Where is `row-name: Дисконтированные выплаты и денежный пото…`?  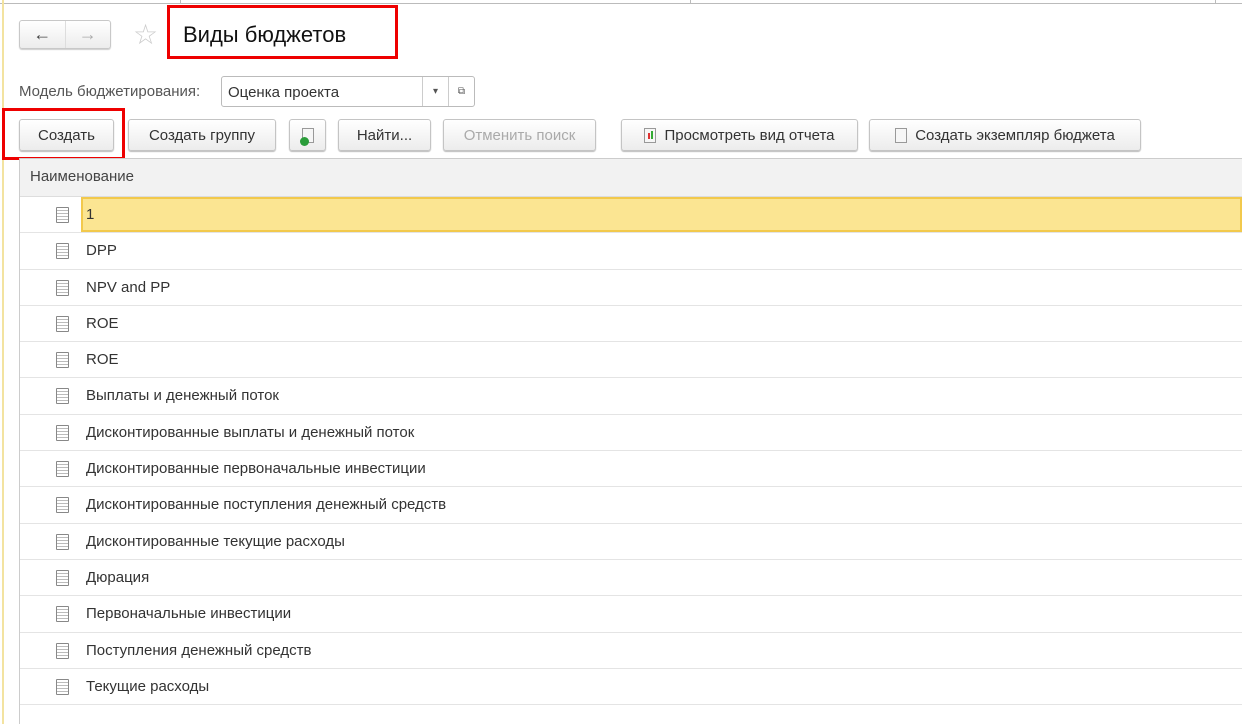
row-name: Дисконтированные выплаты и денежный пото… is located at coordinates (250, 432).